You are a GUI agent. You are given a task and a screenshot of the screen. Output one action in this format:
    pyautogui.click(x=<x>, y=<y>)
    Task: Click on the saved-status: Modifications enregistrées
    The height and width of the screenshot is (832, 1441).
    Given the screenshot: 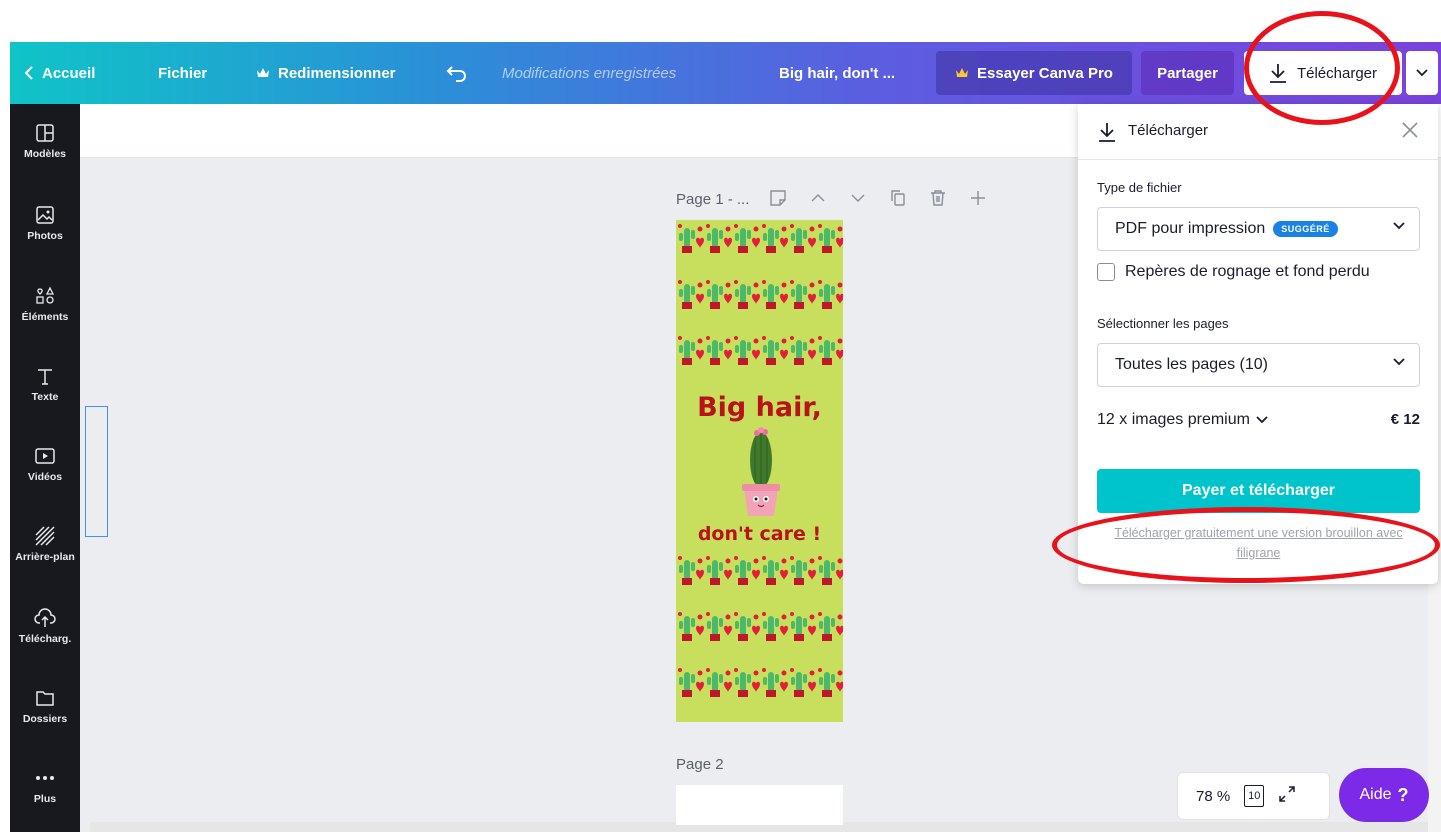 What is the action you would take?
    pyautogui.click(x=589, y=73)
    